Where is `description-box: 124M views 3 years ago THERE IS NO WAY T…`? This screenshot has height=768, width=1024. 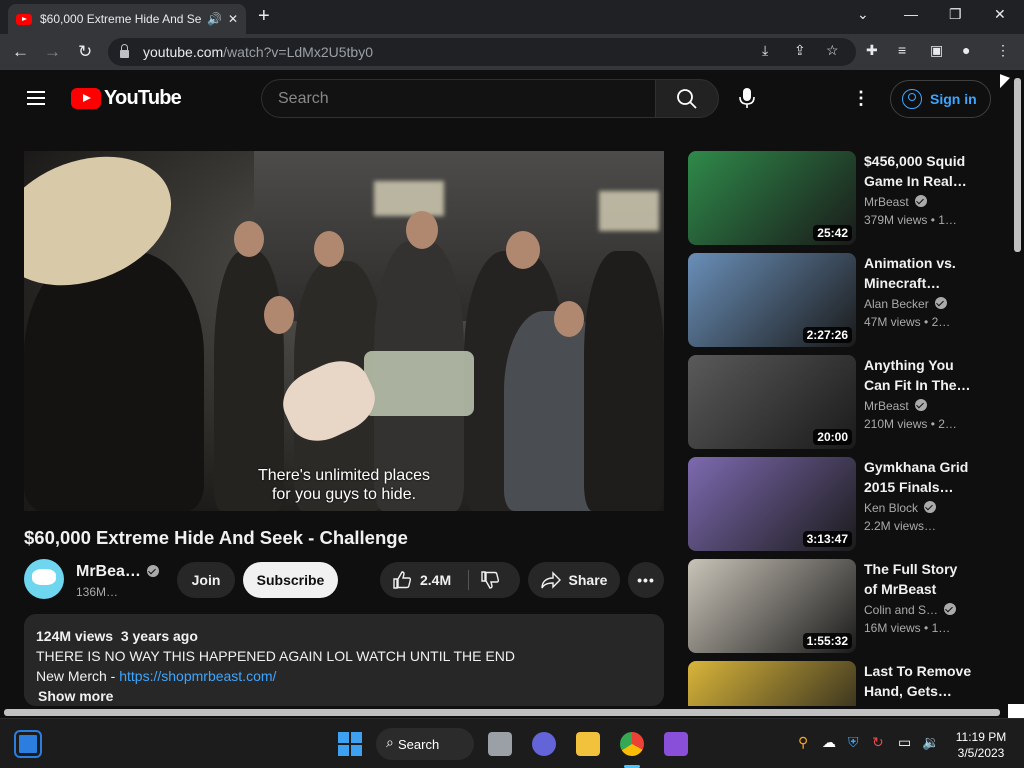
description-box: 124M views 3 years ago THERE IS NO WAY T… is located at coordinates (344, 660).